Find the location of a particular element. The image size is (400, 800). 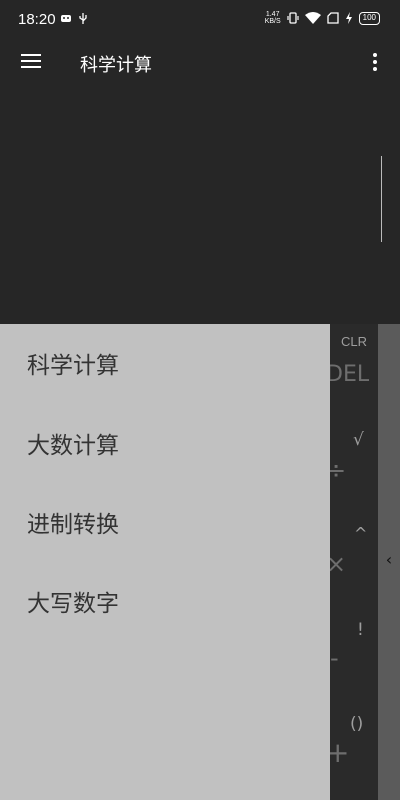

more-vert-icon is located at coordinates (375, 63).